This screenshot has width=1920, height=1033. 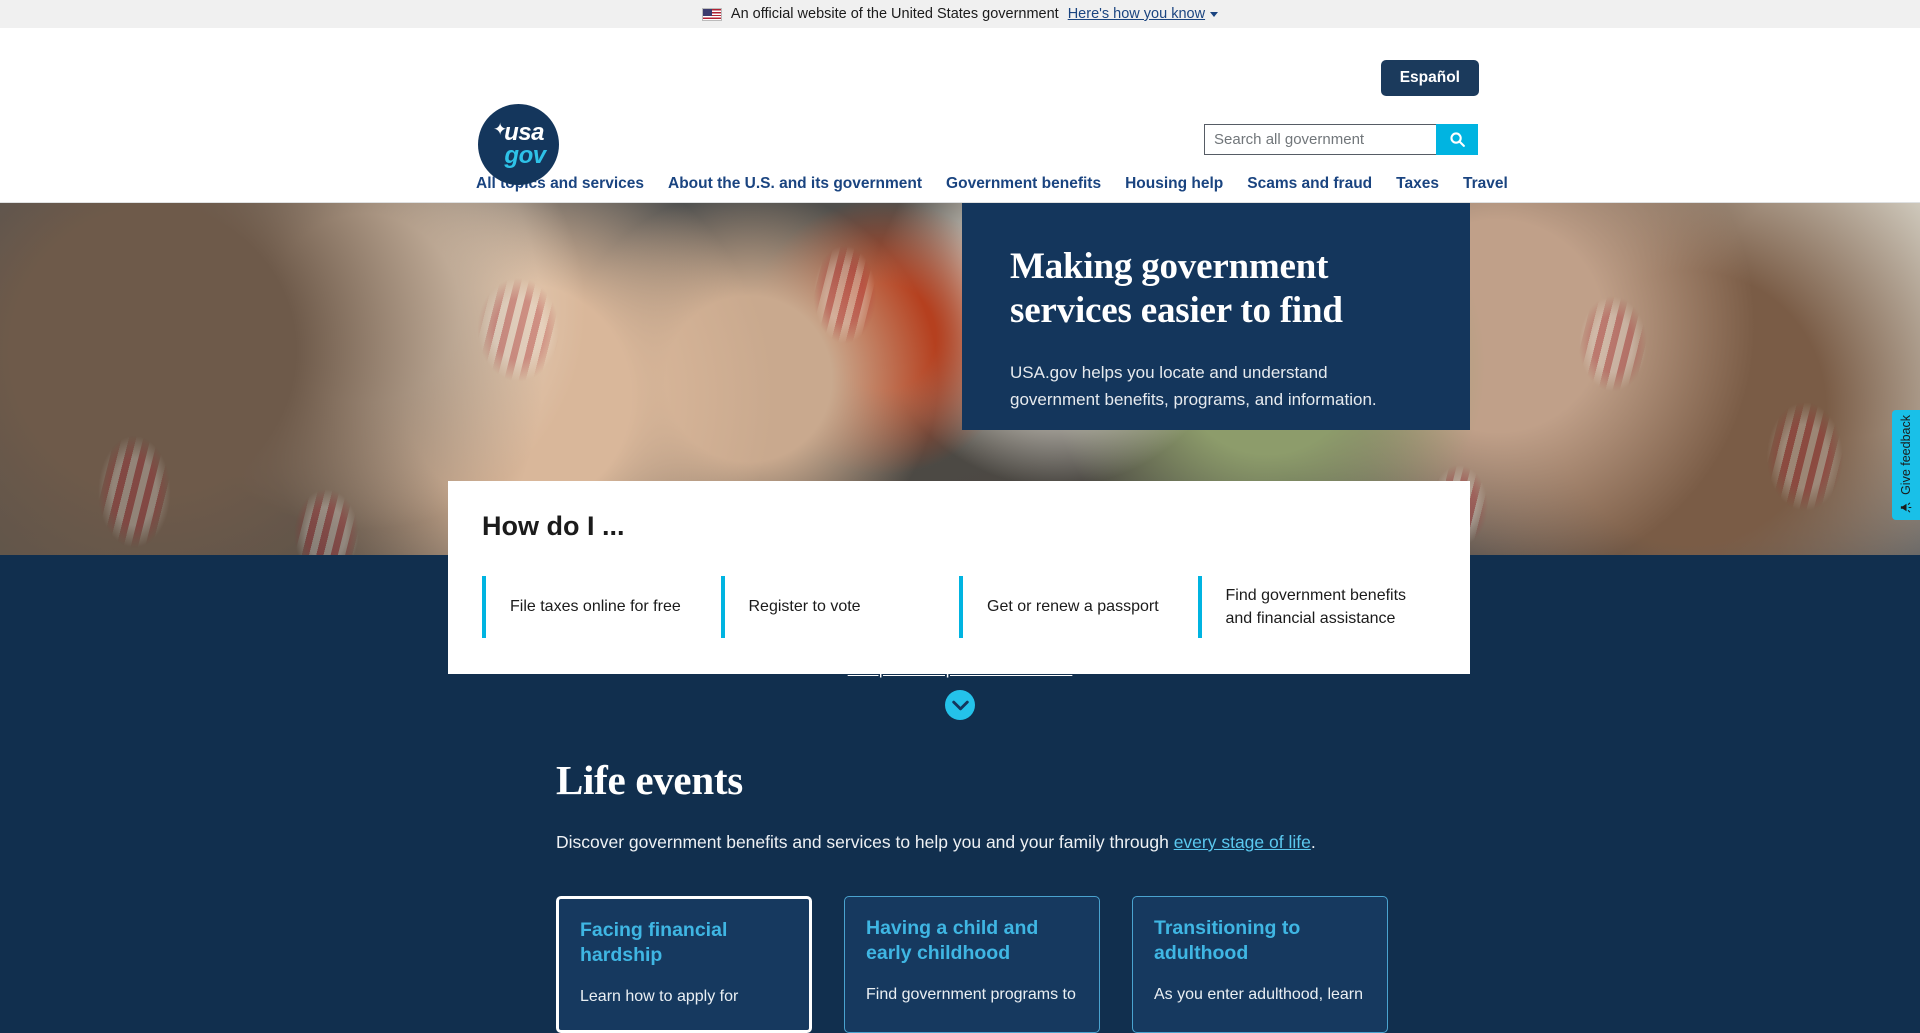 I want to click on every-stage-of-life-link: every stage of life, so click(x=1242, y=842).